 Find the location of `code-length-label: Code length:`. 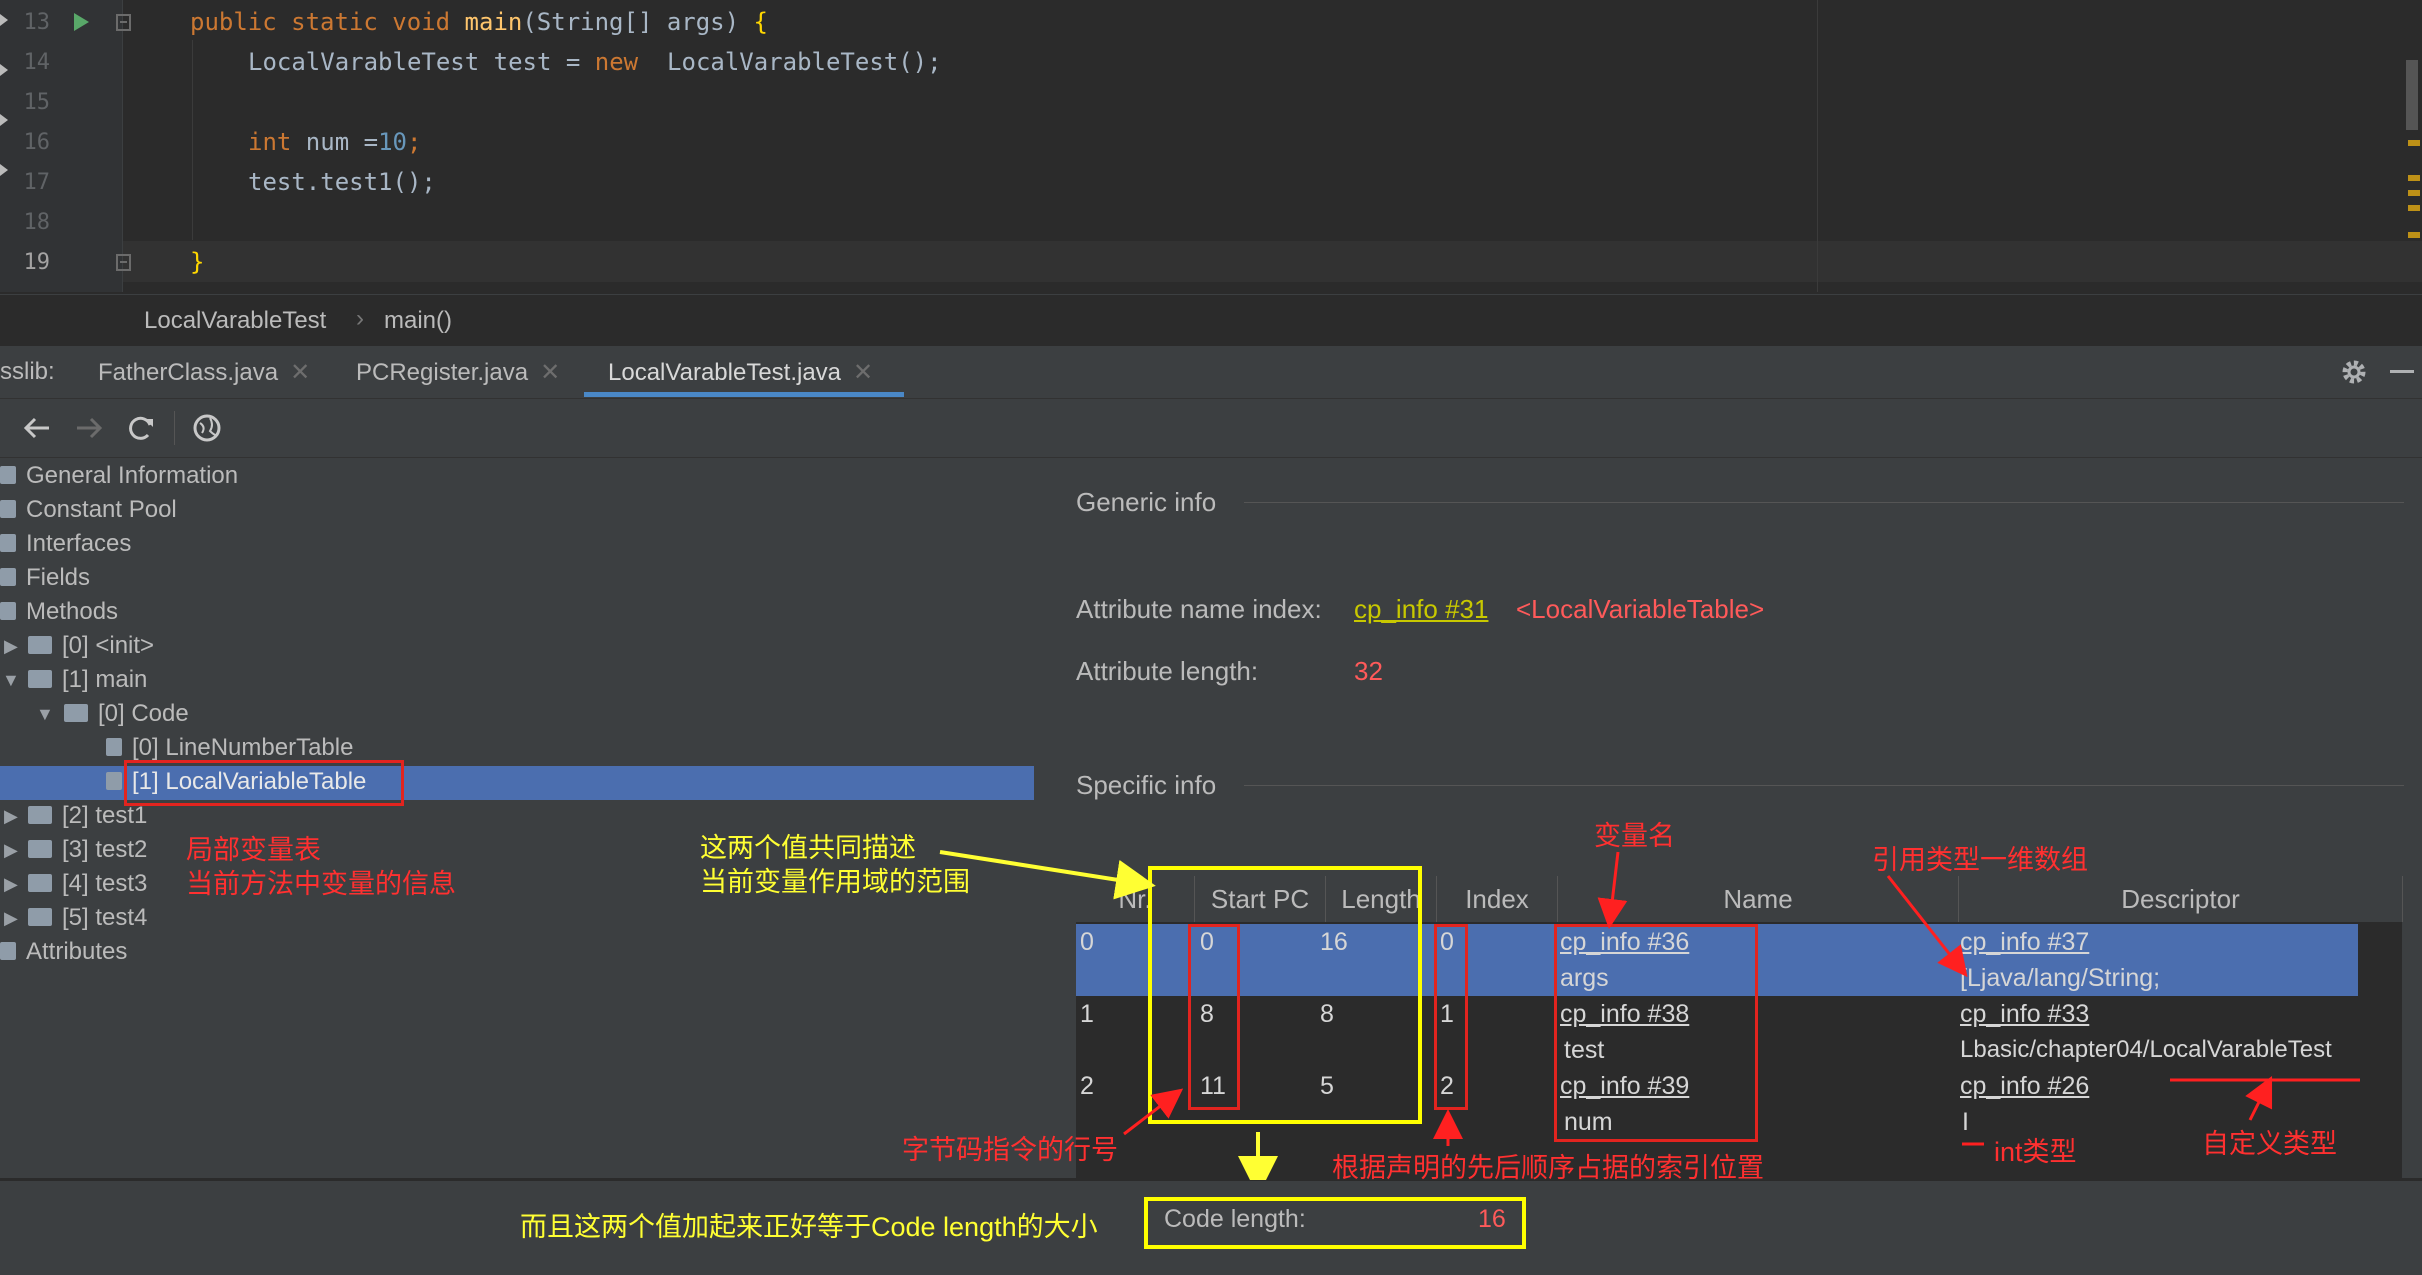

code-length-label: Code length: is located at coordinates (1235, 1219).